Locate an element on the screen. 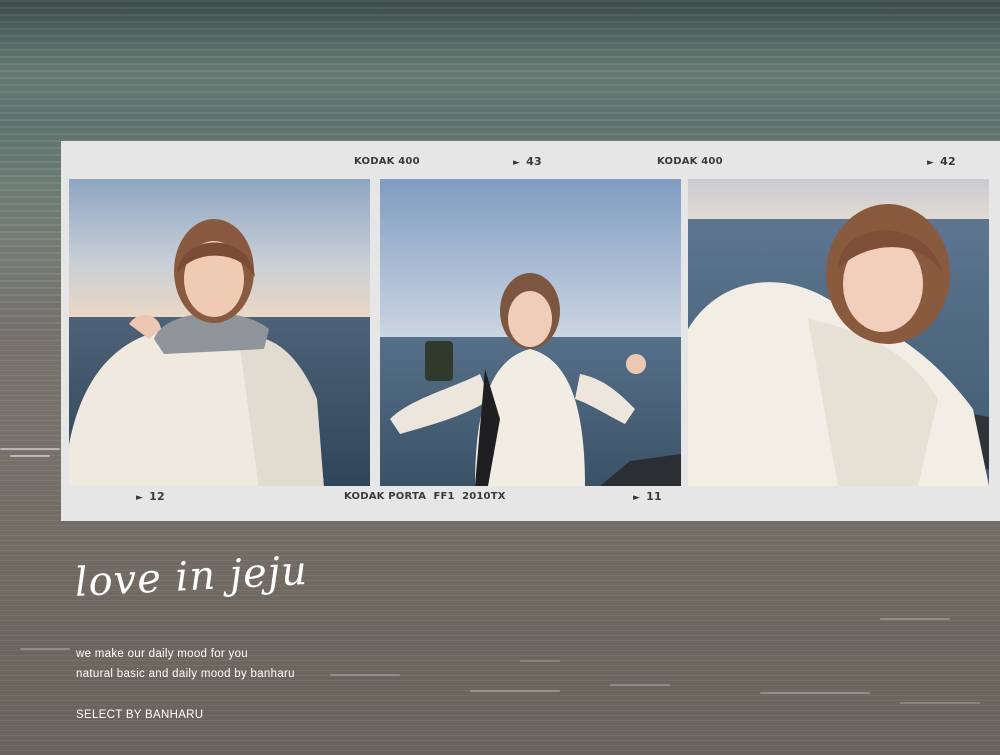 The height and width of the screenshot is (755, 1000). film-frame-number: ► 11 is located at coordinates (647, 496).